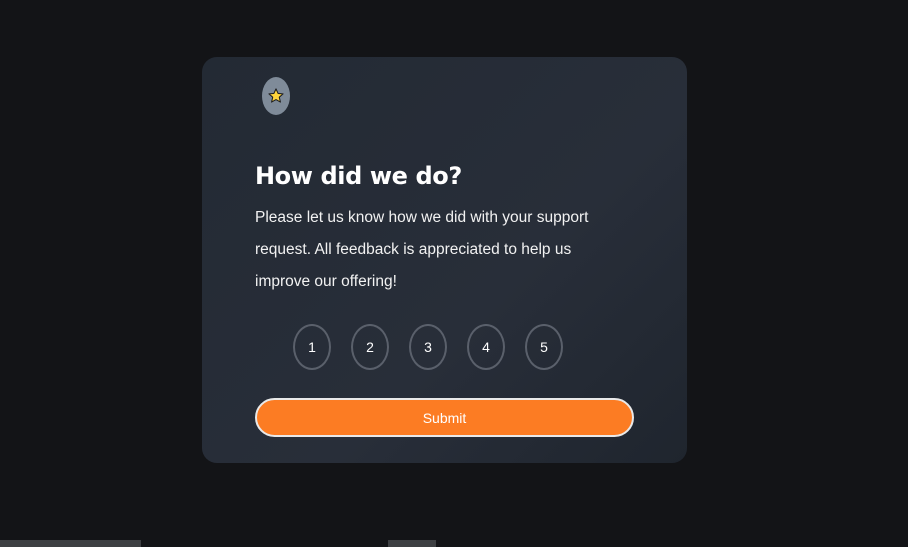 Image resolution: width=908 pixels, height=547 pixels. What do you see at coordinates (370, 347) in the screenshot?
I see `rating-option-2: 2` at bounding box center [370, 347].